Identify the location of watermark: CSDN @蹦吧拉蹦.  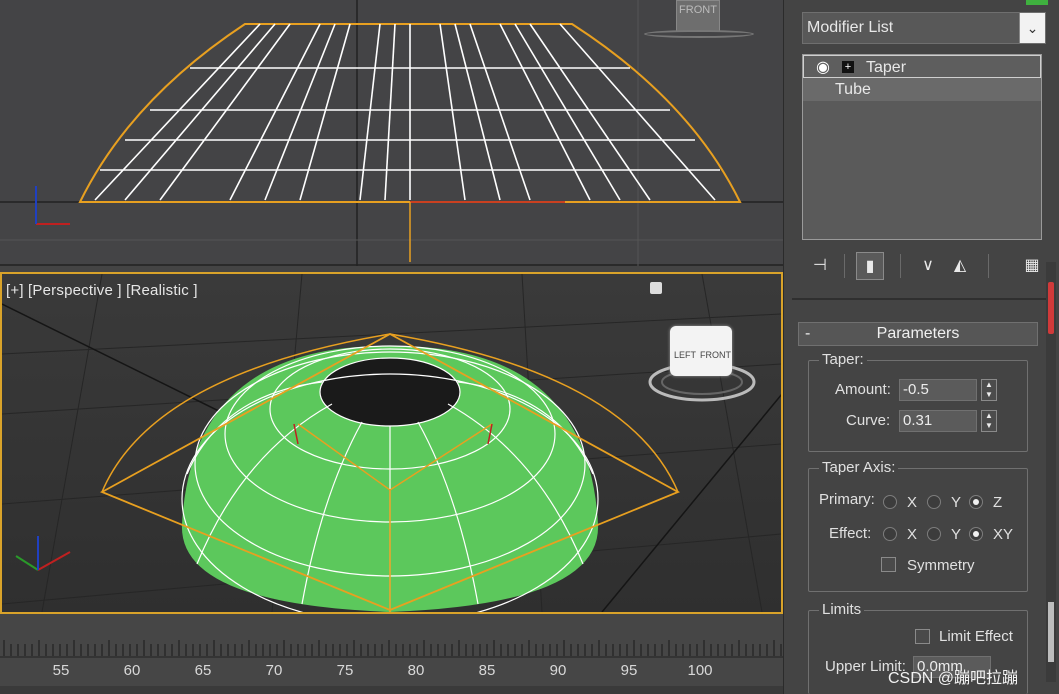
(953, 678).